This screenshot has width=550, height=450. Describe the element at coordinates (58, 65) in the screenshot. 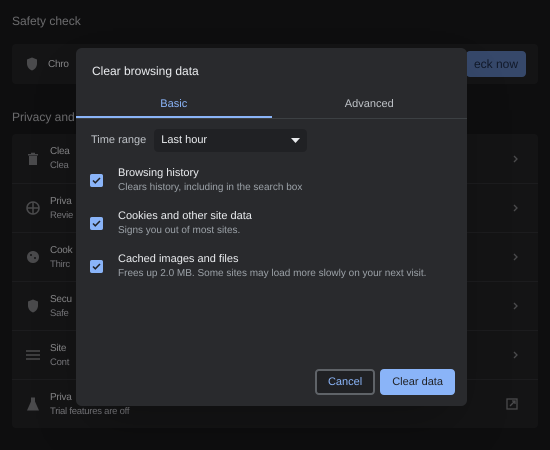

I see `safety-check-text: Chro` at that location.